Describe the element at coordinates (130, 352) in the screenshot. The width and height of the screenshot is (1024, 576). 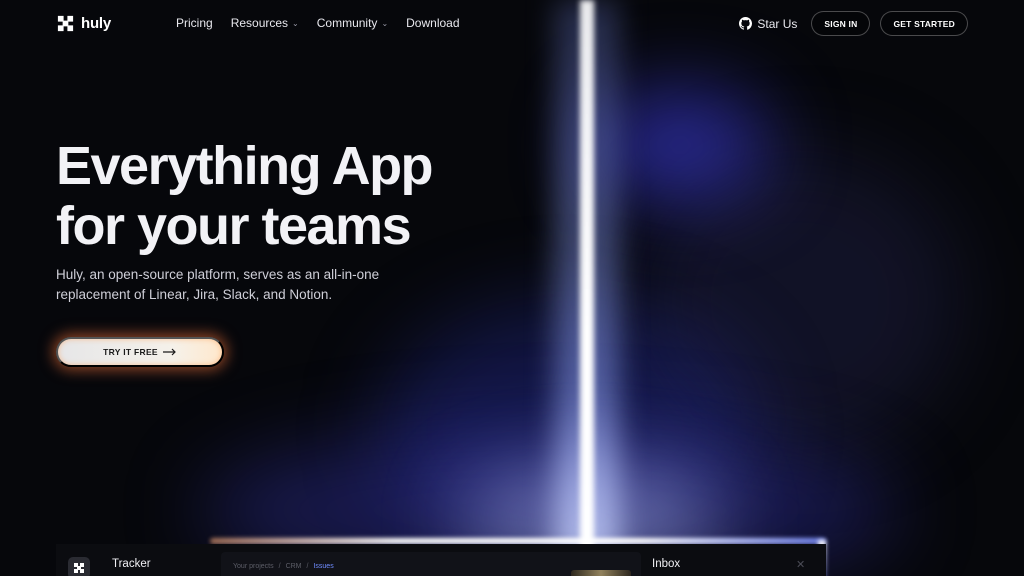
I see `cta-label: TRY IT FREE` at that location.